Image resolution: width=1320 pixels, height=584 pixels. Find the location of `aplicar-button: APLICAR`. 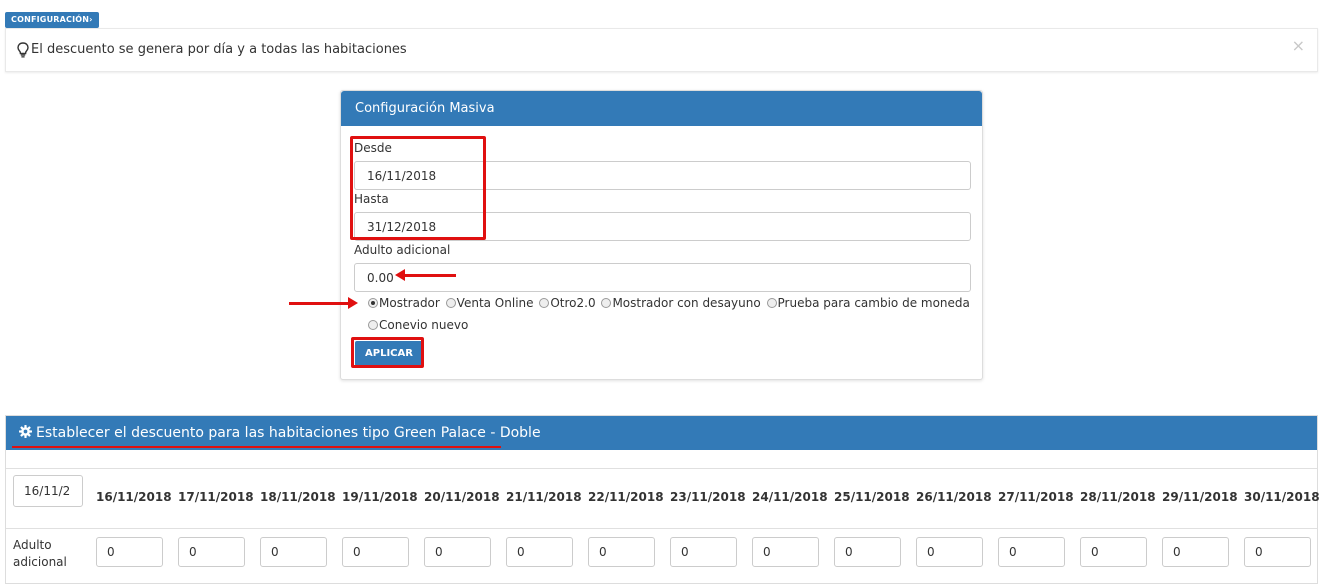

aplicar-button: APLICAR is located at coordinates (389, 353).